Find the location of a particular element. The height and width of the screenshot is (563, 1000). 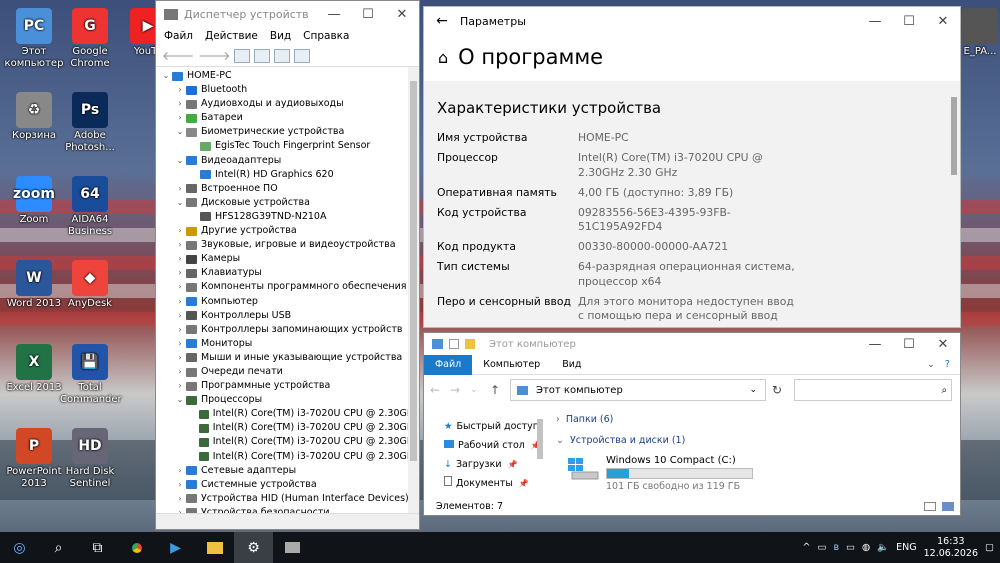

language-indicator: ENG is located at coordinates (906, 547).